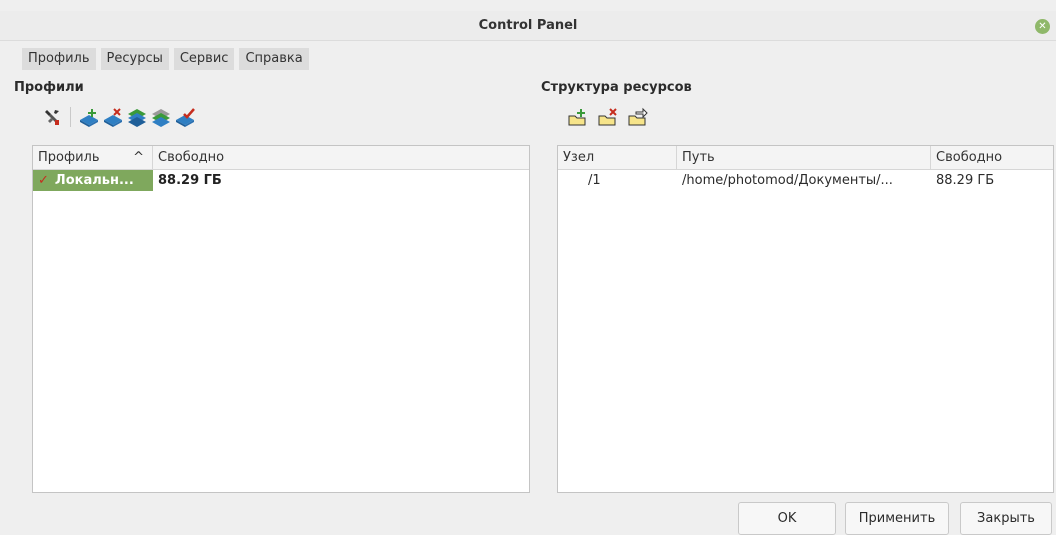 The image size is (1056, 535). I want to click on profiles-table-header: Профиль ^ Свободно, so click(281, 158).